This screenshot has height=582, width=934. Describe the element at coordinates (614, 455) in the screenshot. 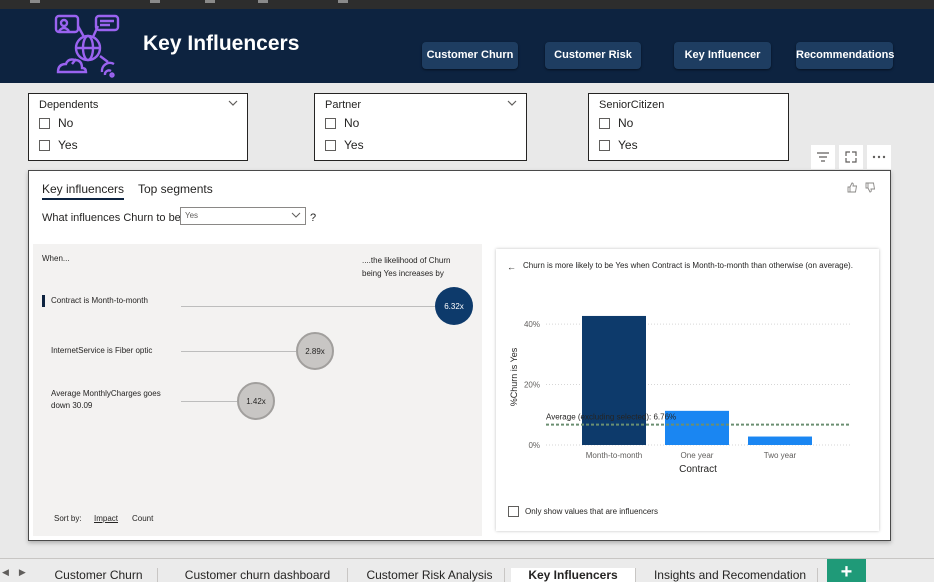

I see `x-tick-label: Month-to-month` at that location.